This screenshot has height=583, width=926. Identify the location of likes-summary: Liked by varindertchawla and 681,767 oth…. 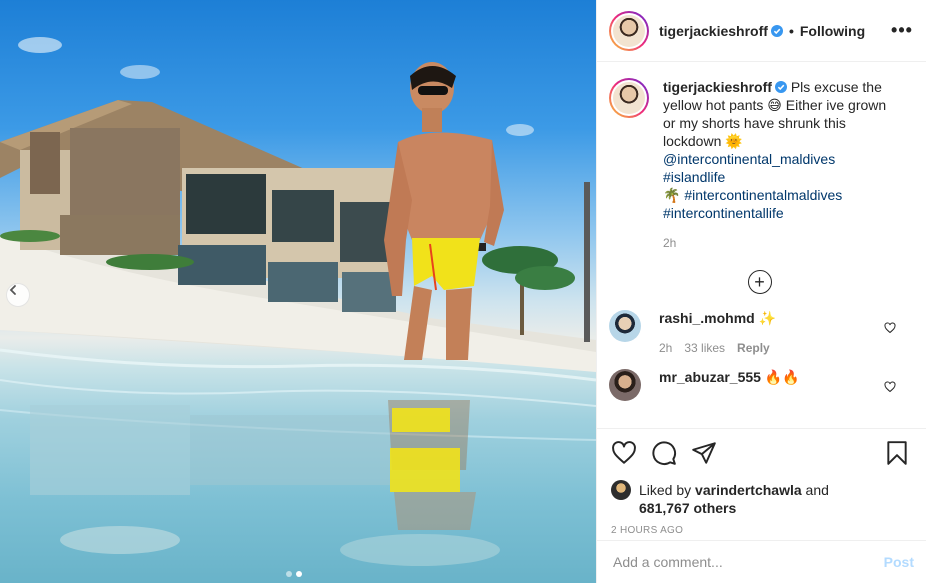
(760, 498).